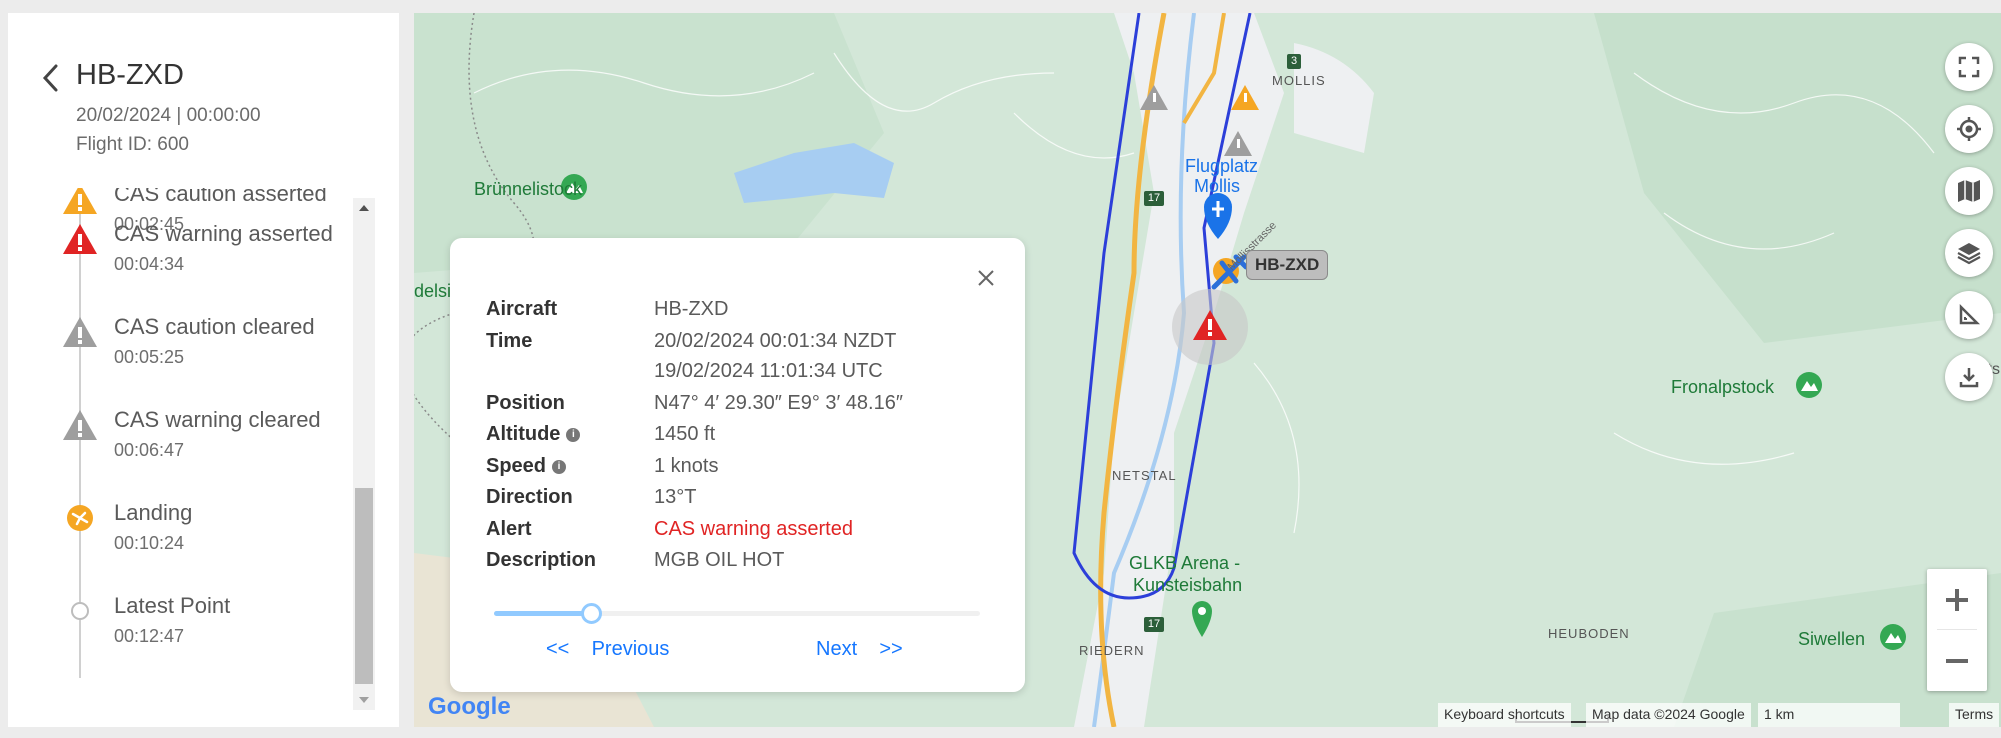 The image size is (2001, 738). What do you see at coordinates (686, 466) in the screenshot?
I see `speed-value: 1 knots` at bounding box center [686, 466].